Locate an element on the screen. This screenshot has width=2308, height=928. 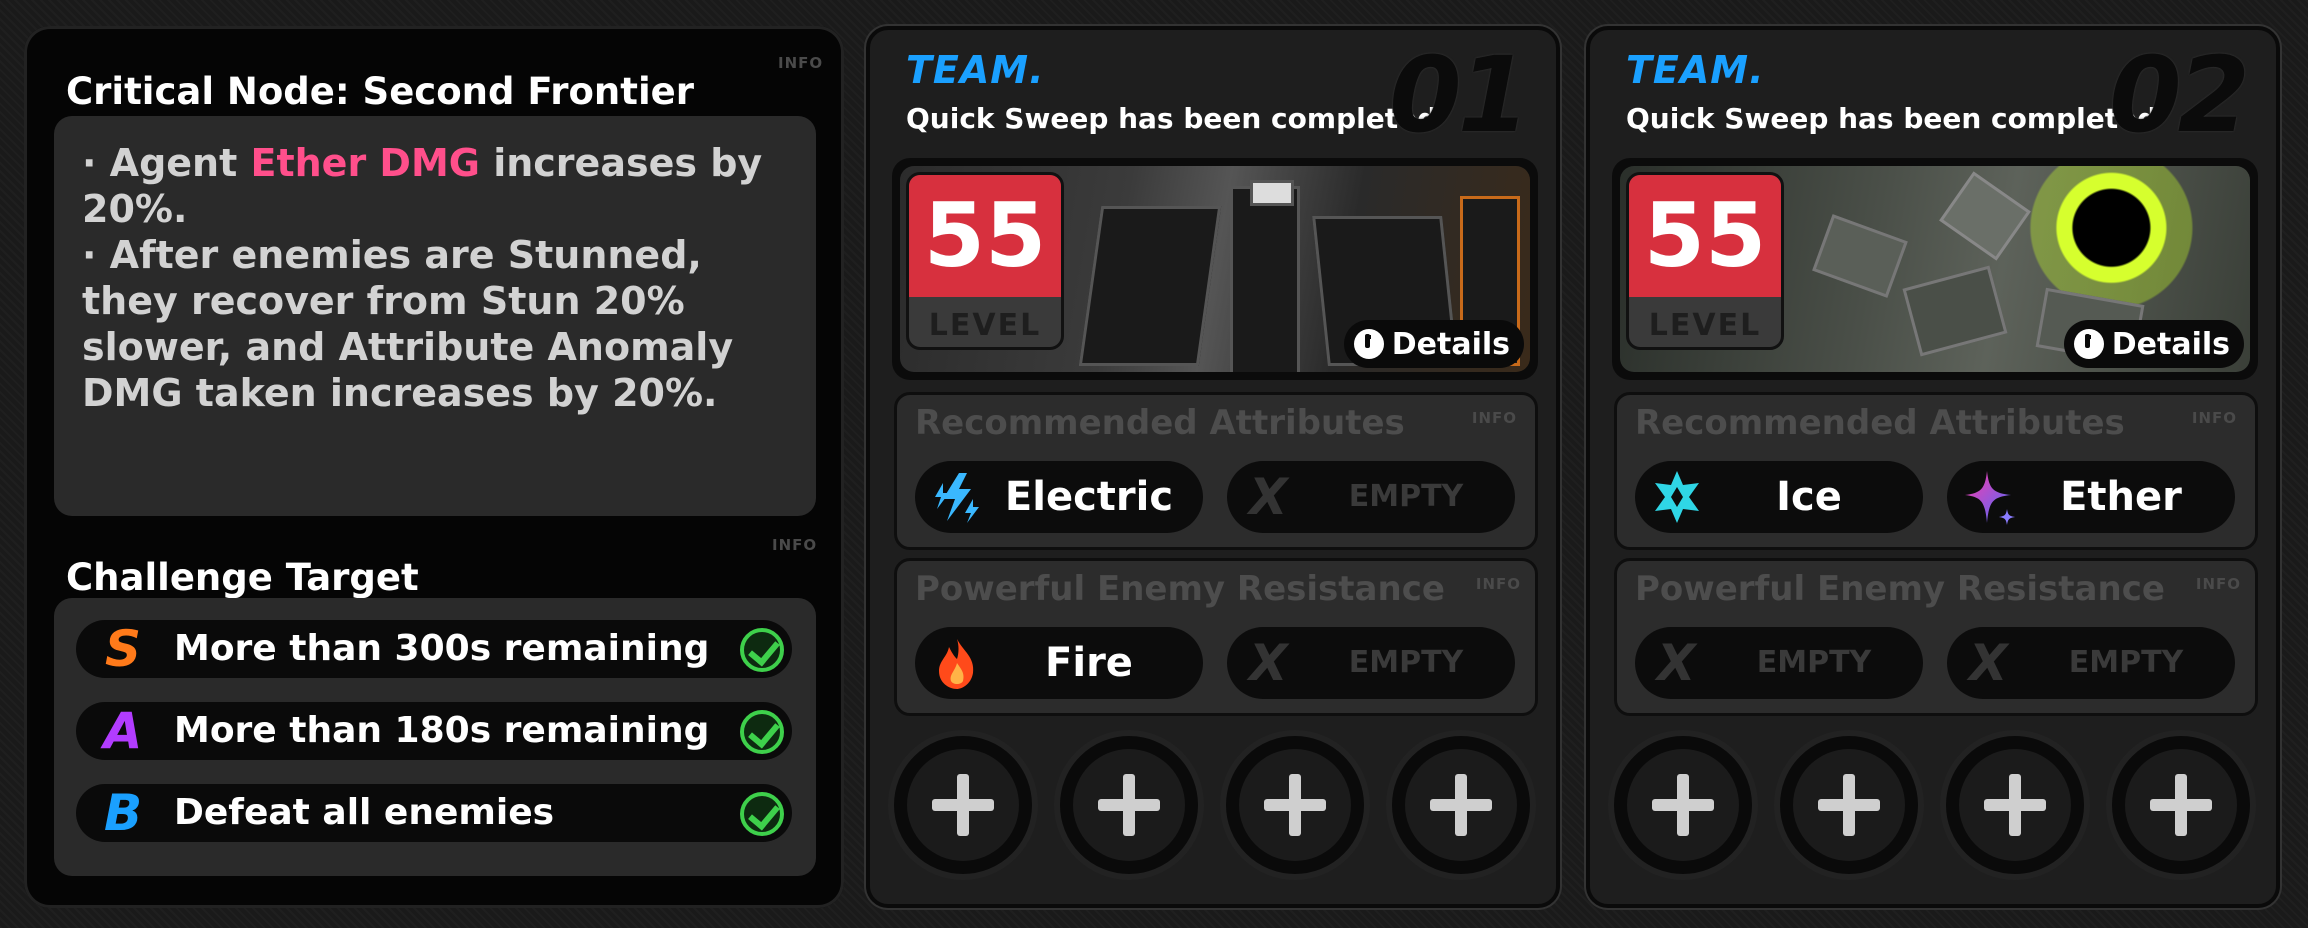
node-title: Critical Node: Second Frontier is located at coordinates (380, 91).